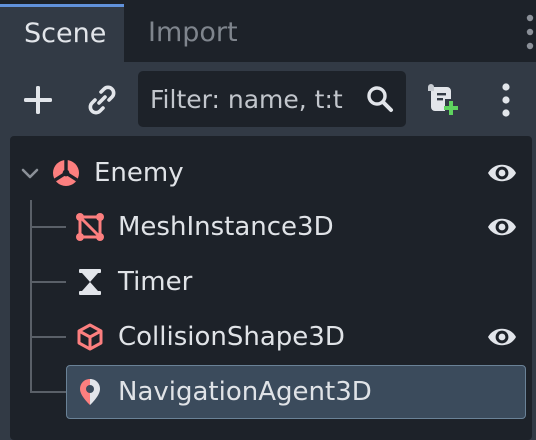 The image size is (536, 440). I want to click on tab-menu-icon, so click(525, 32).